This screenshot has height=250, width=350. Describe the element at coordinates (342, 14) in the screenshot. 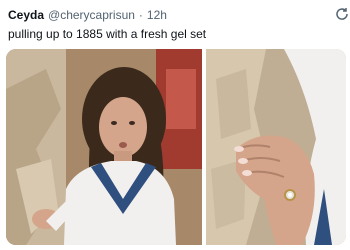

I see `refresh-icon` at that location.